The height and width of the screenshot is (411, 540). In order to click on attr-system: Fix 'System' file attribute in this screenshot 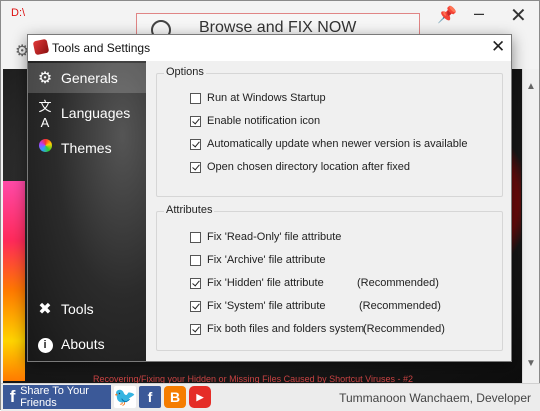, I will do `click(258, 306)`.